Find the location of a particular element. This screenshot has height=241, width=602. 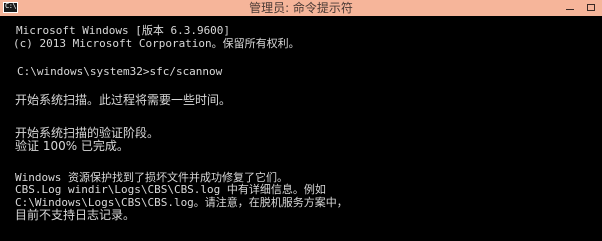

console-line-verify-complete: 验证 100% 已完成。 is located at coordinates (72, 146).